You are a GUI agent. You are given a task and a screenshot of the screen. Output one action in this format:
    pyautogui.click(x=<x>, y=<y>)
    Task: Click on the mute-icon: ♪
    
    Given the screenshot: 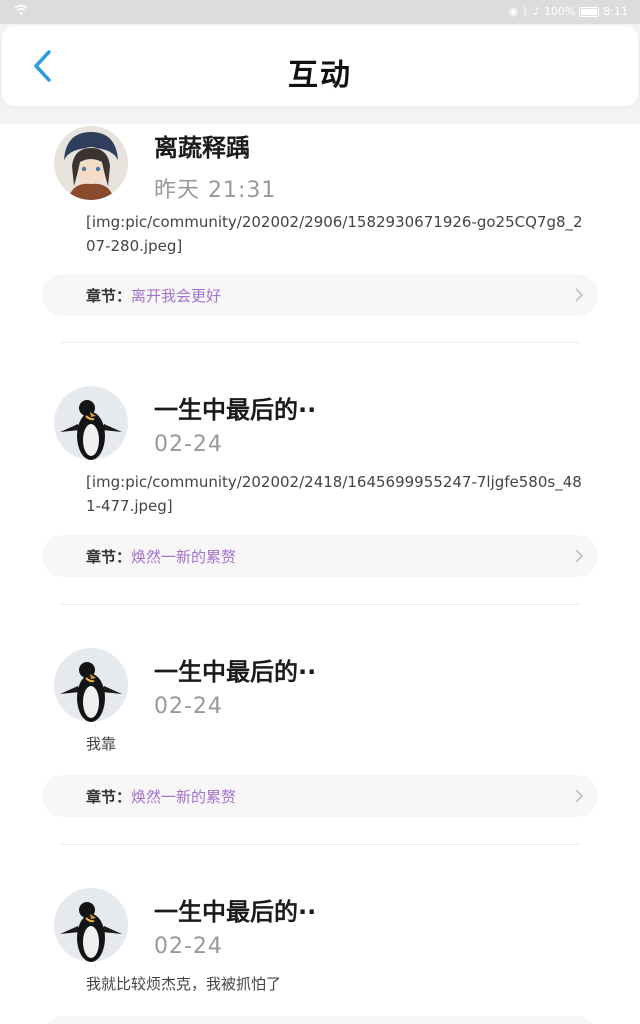 What is the action you would take?
    pyautogui.click(x=536, y=11)
    